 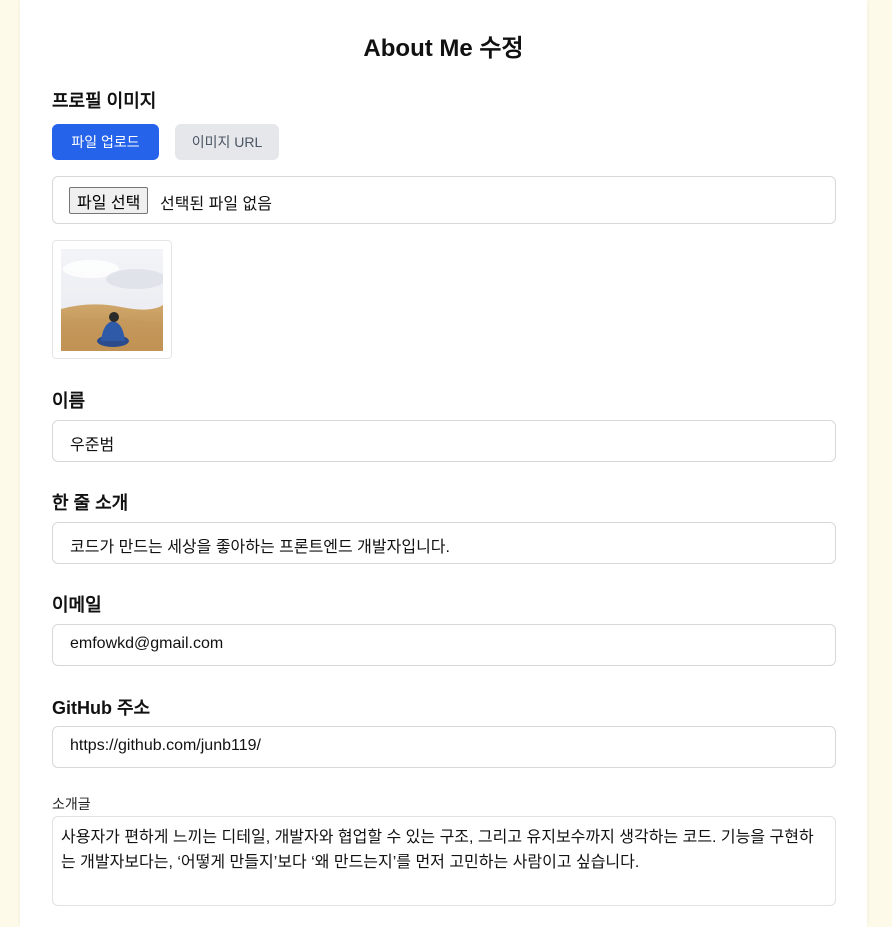 I want to click on email-value: emfowkd@gmail.com, so click(x=147, y=643).